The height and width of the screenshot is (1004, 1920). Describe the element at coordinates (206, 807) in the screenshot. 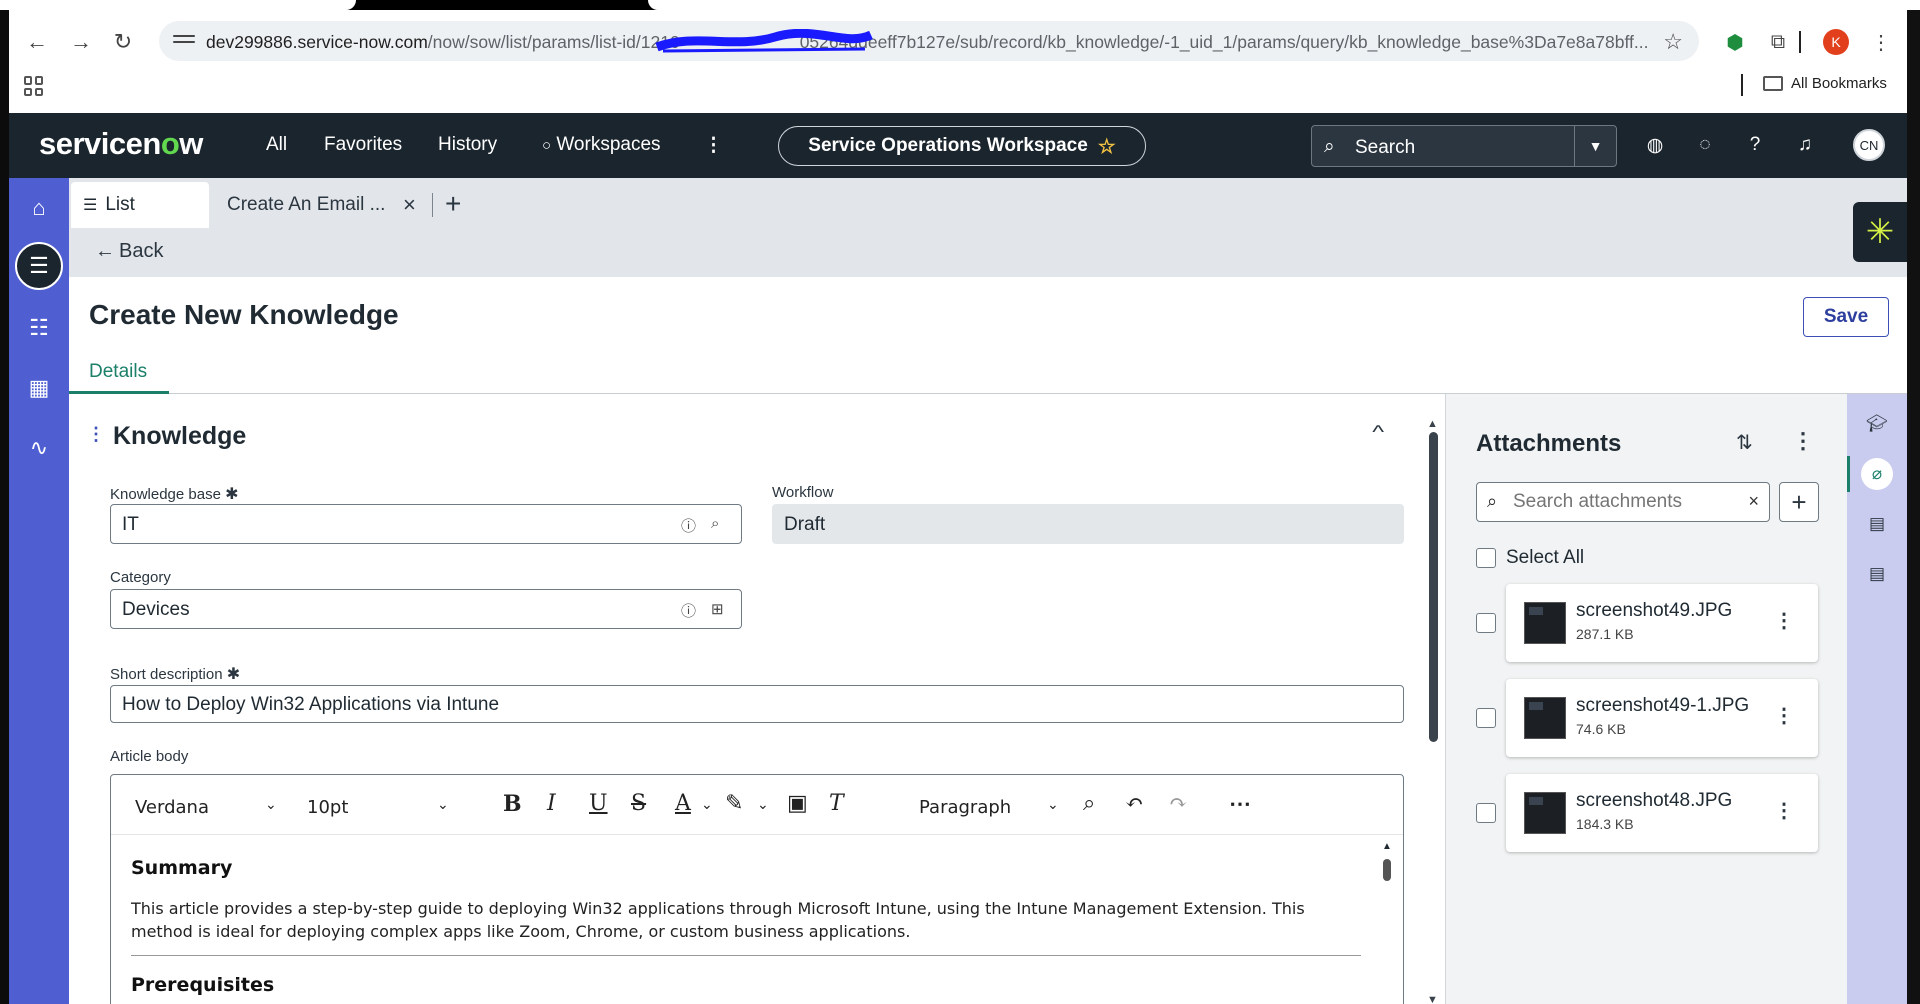

I see `font-family-select: Verdana ⌄` at that location.